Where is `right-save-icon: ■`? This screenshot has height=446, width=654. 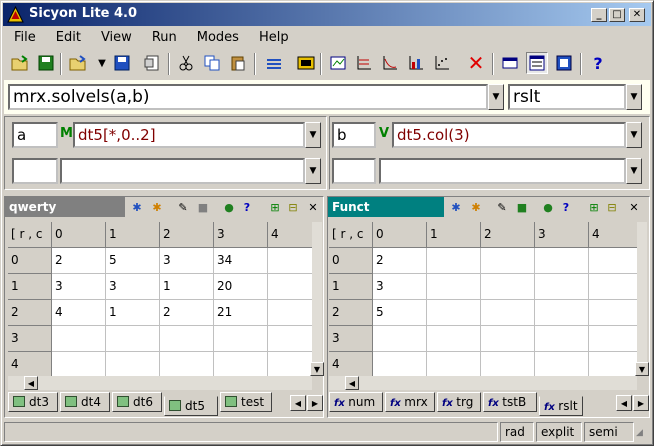
right-save-icon: ■ is located at coordinates (522, 207).